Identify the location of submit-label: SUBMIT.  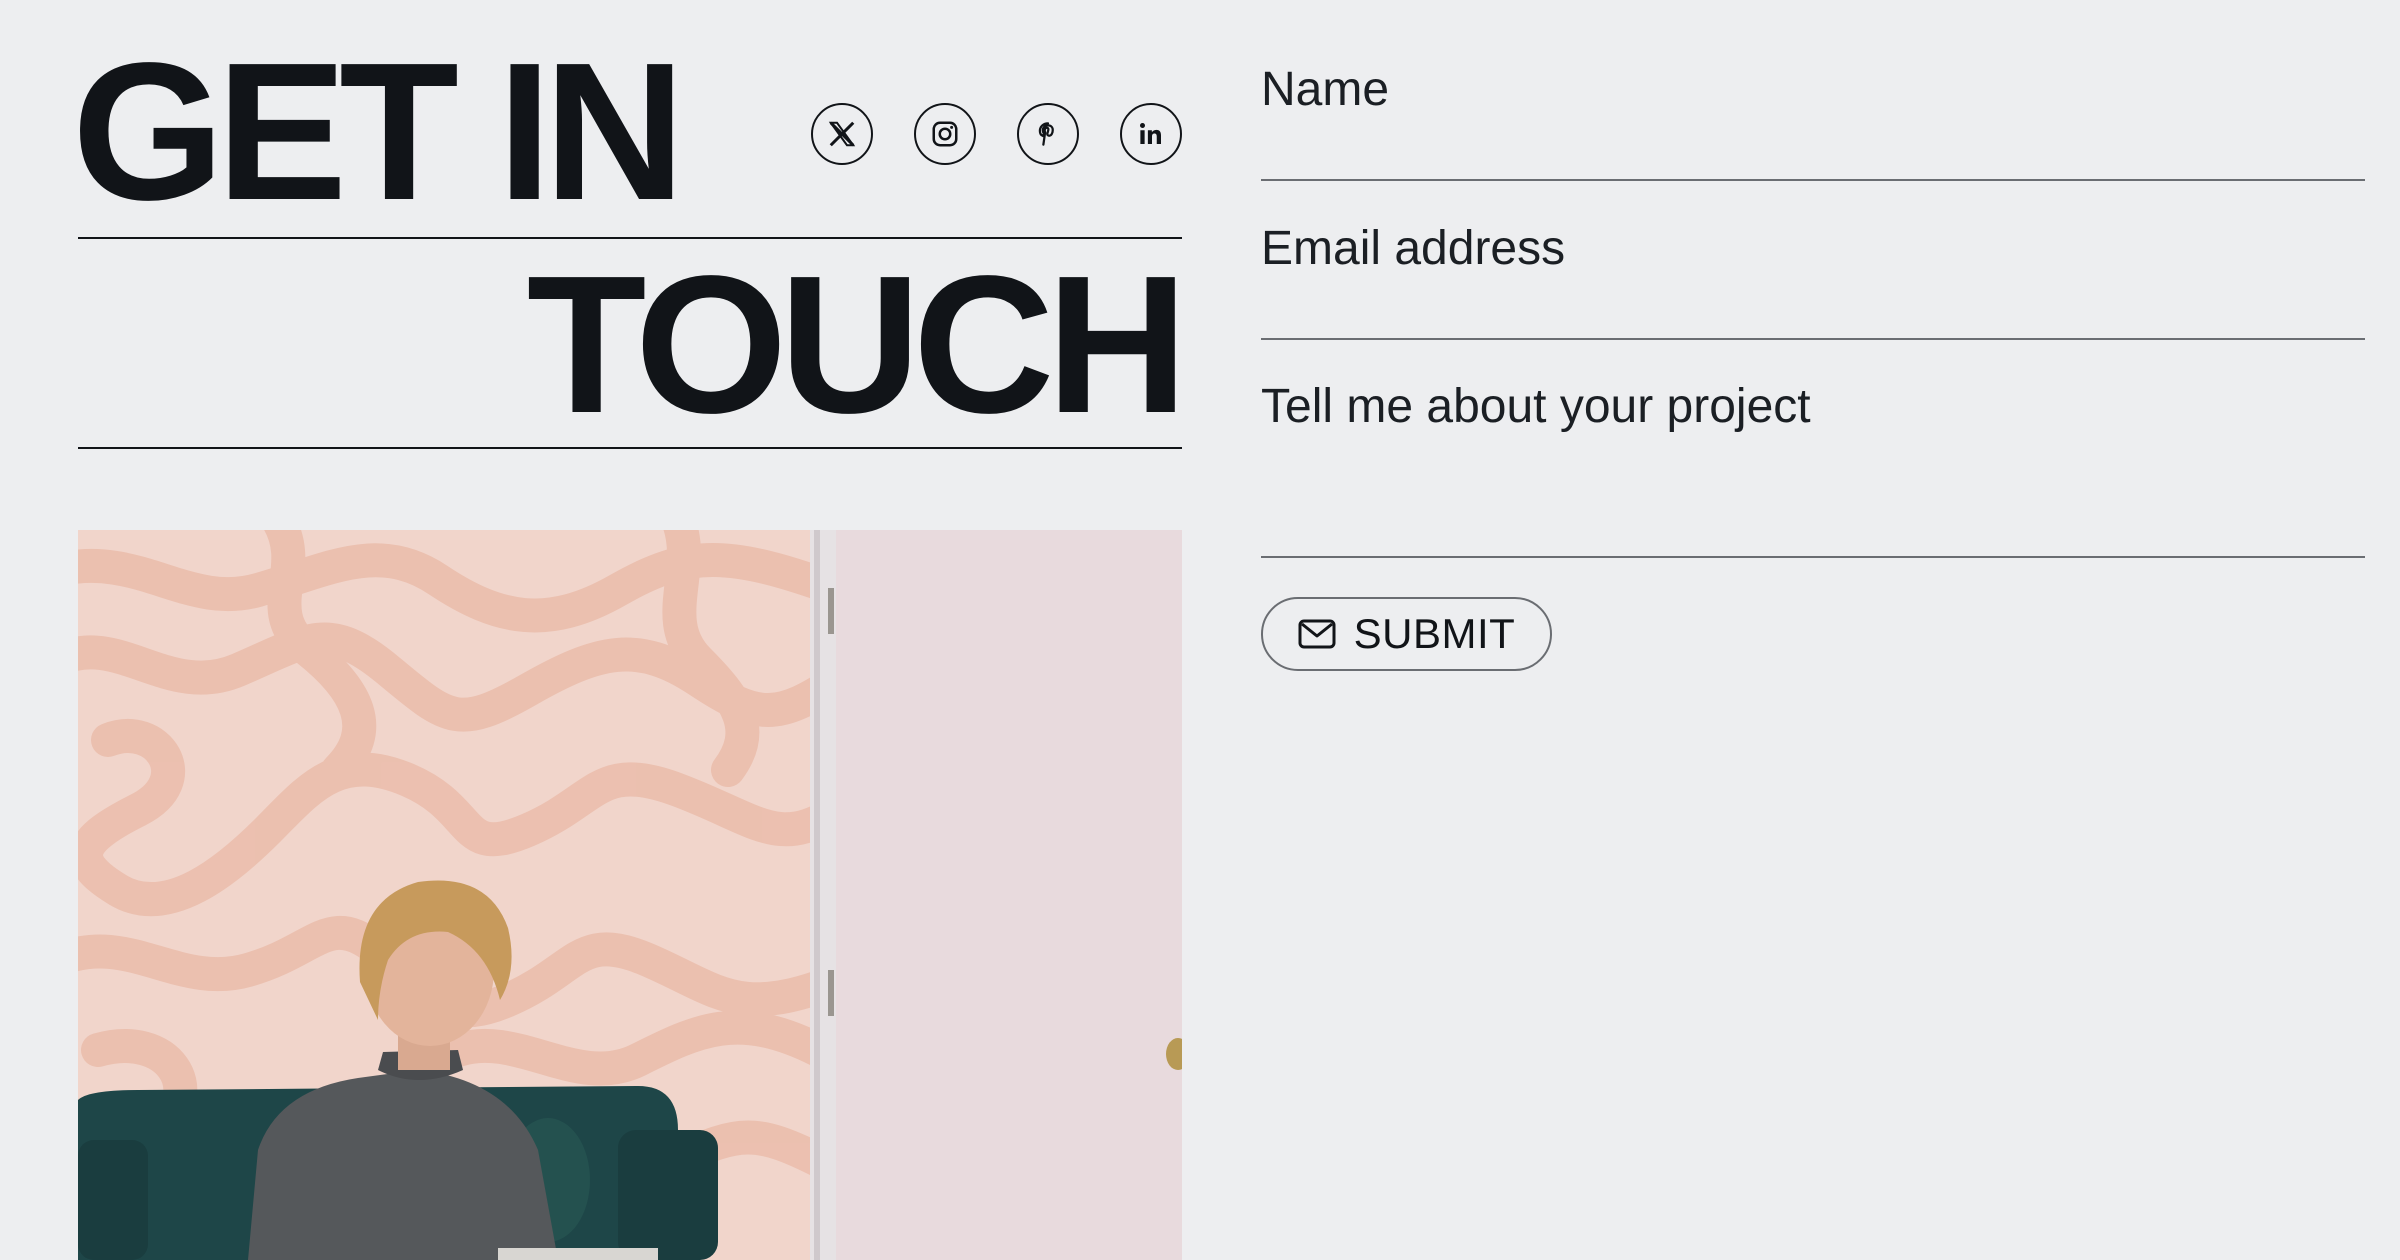
(1434, 633).